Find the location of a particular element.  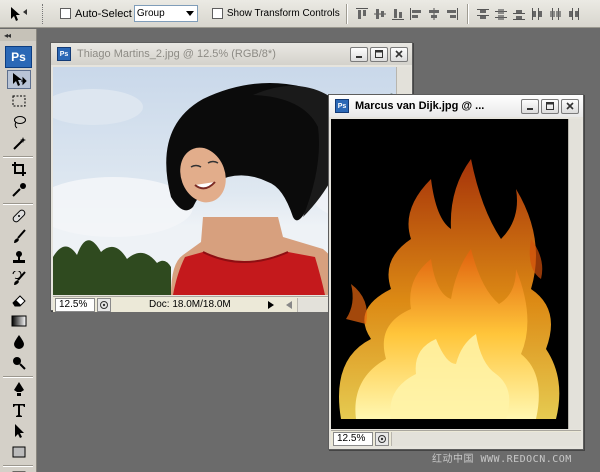

move-tool is located at coordinates (19, 79).